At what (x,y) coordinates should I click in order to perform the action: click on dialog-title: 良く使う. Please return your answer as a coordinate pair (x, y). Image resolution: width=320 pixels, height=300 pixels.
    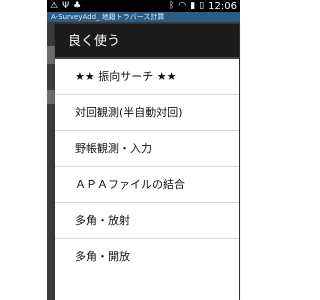
    Looking at the image, I should click on (147, 41).